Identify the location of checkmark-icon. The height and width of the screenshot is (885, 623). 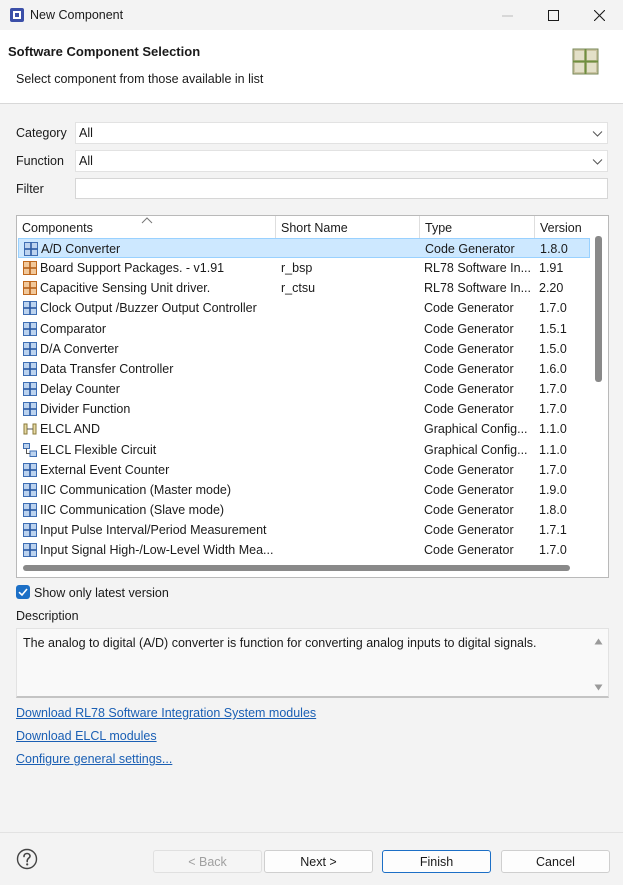
(23, 592).